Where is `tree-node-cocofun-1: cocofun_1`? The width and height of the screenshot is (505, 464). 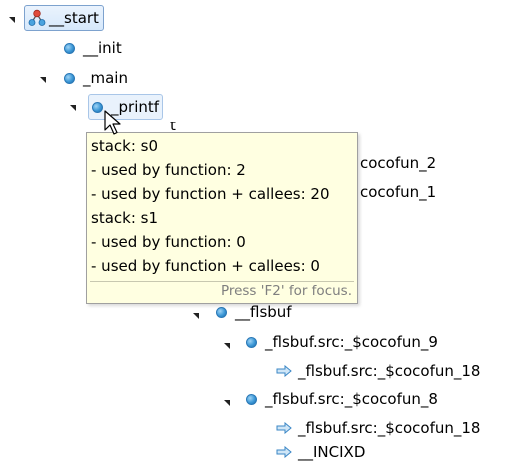 tree-node-cocofun-1: cocofun_1 is located at coordinates (398, 192).